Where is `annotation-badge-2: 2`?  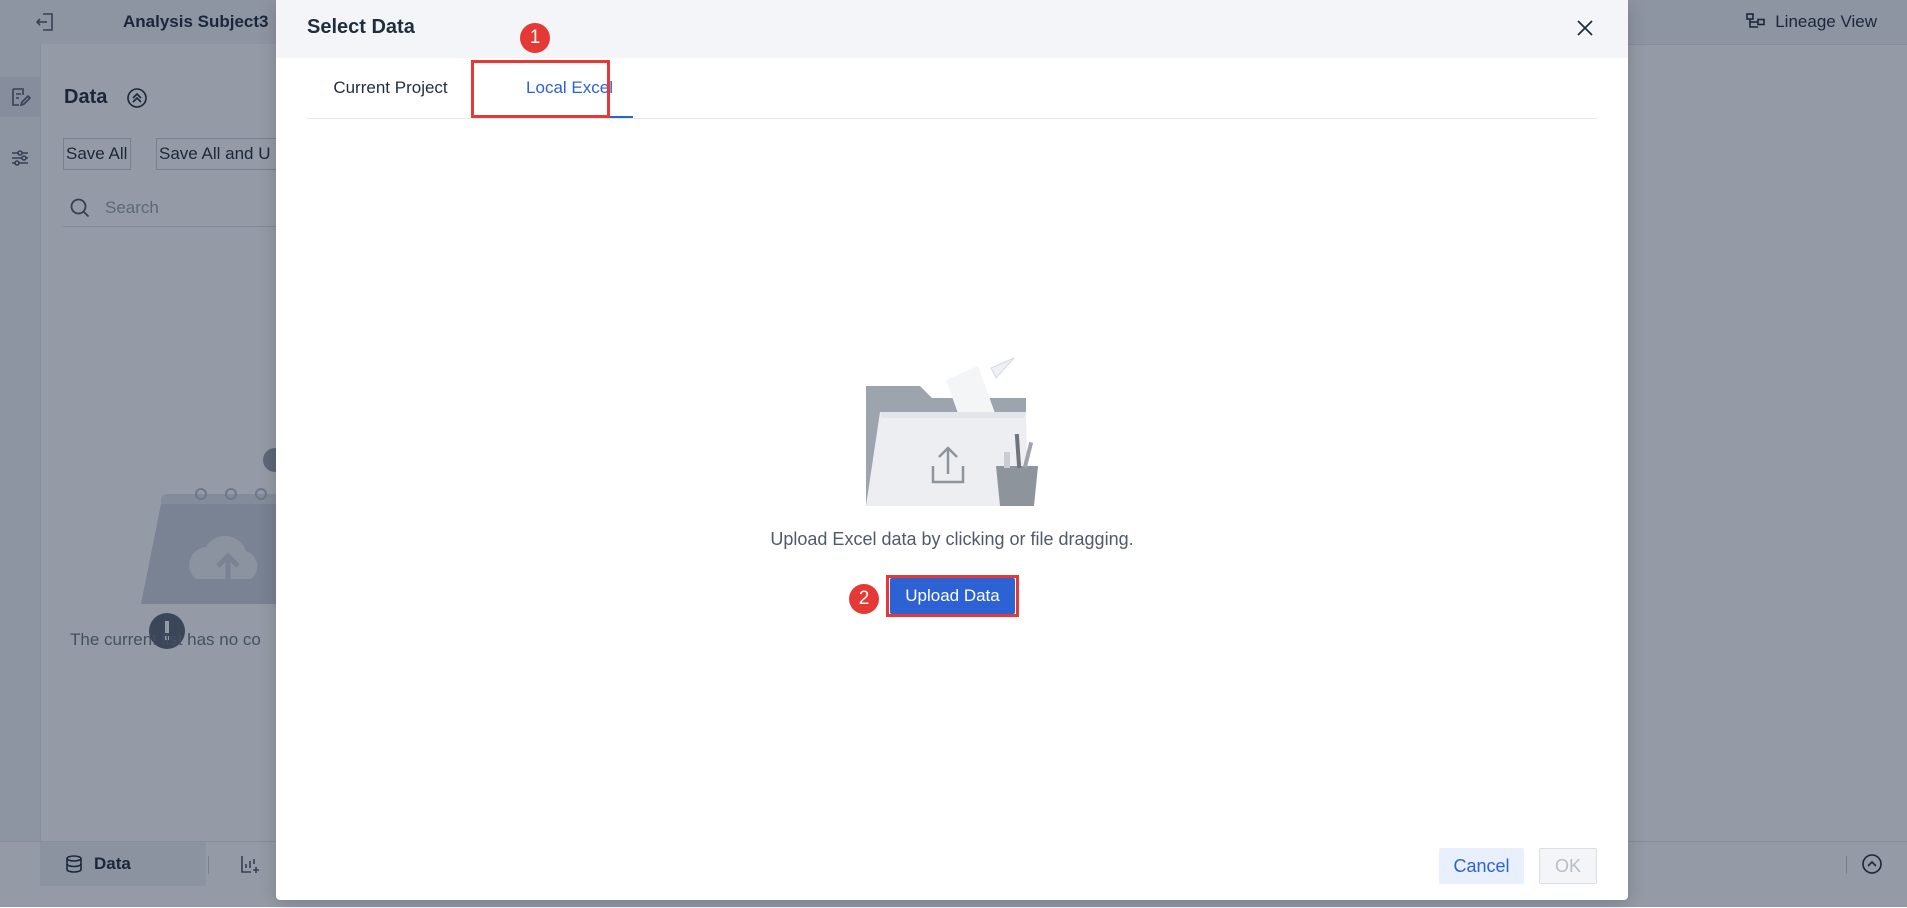
annotation-badge-2: 2 is located at coordinates (864, 599).